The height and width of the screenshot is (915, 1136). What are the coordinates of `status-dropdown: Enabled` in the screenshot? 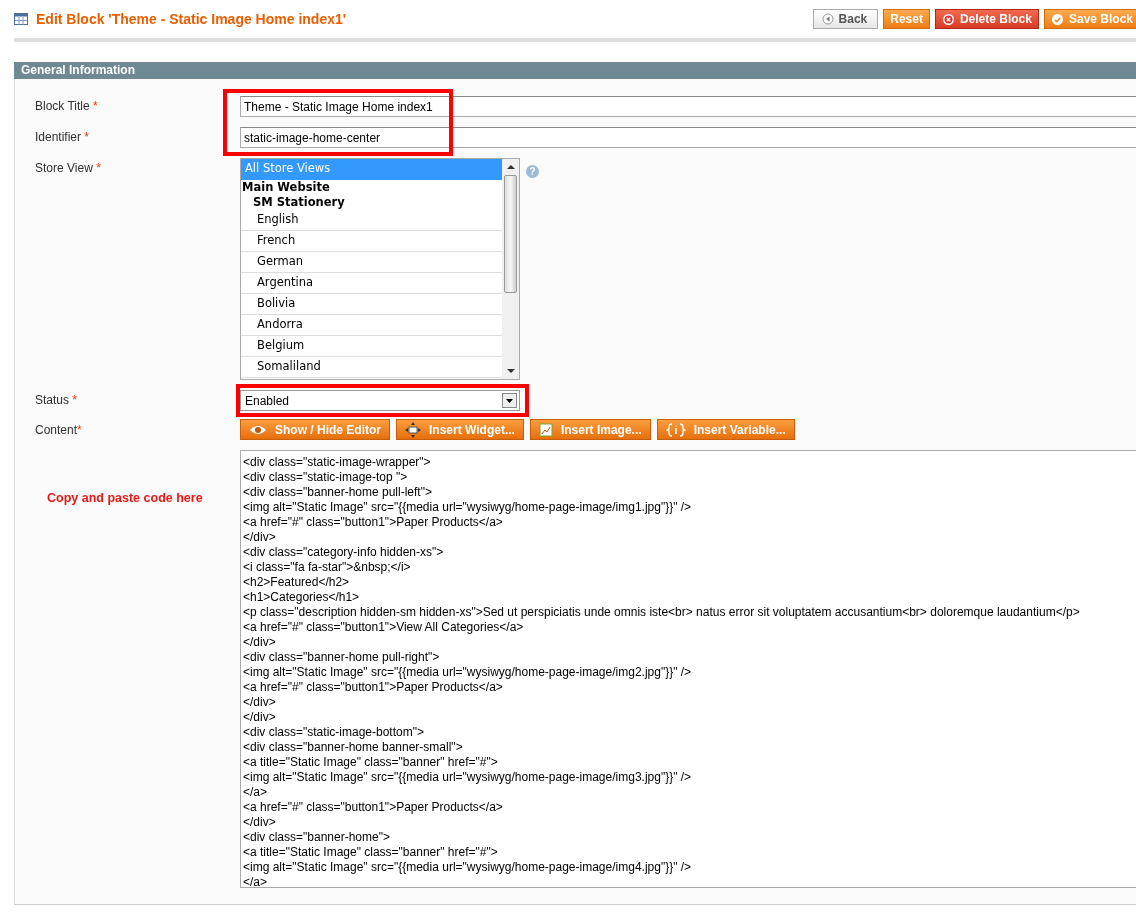 It's located at (380, 400).